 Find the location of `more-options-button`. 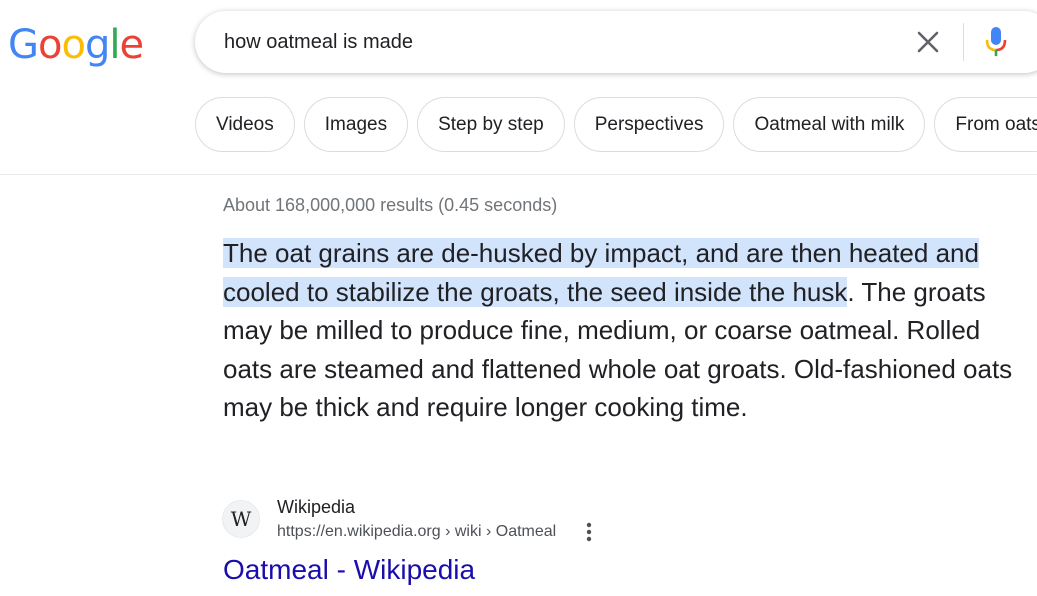

more-options-button is located at coordinates (589, 532).